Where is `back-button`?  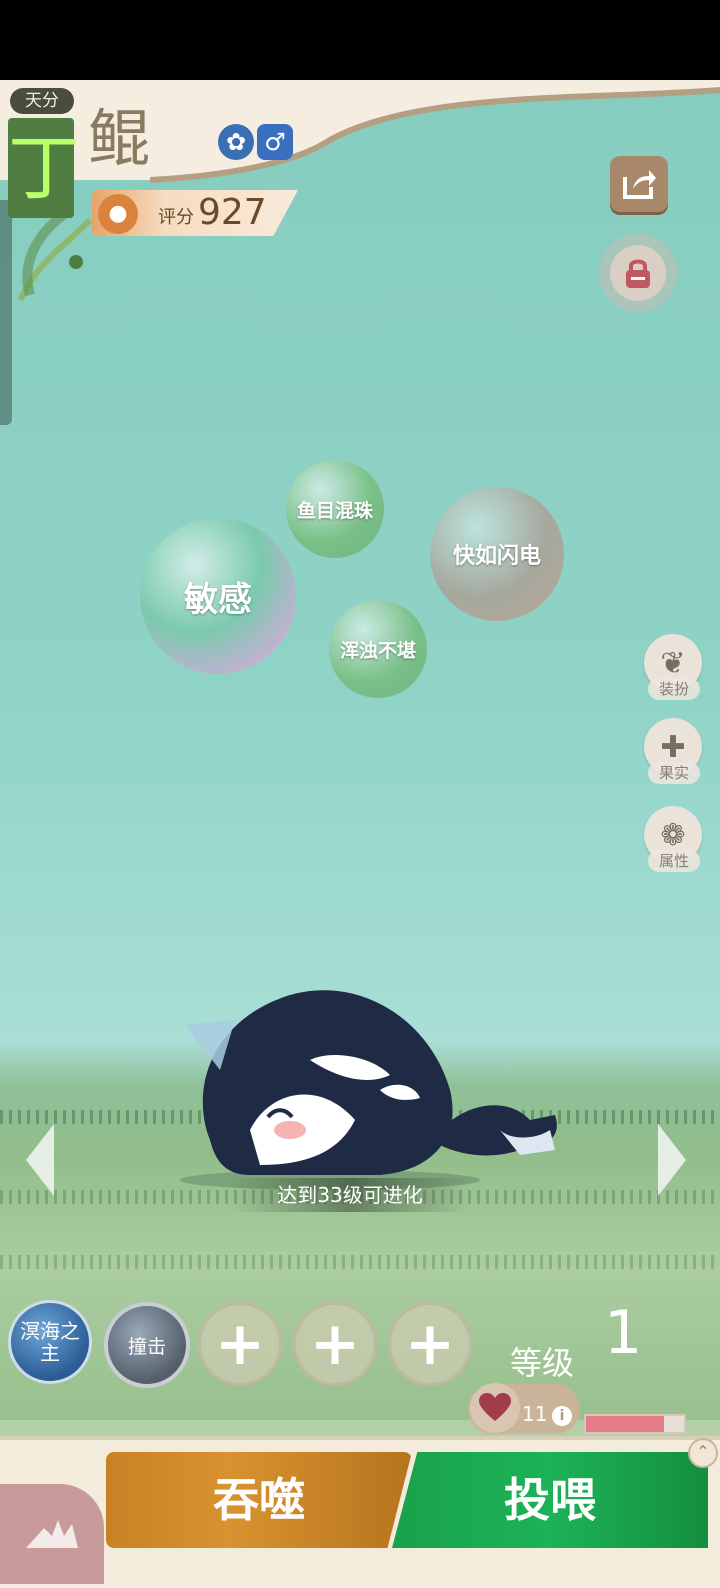 back-button is located at coordinates (52, 1534).